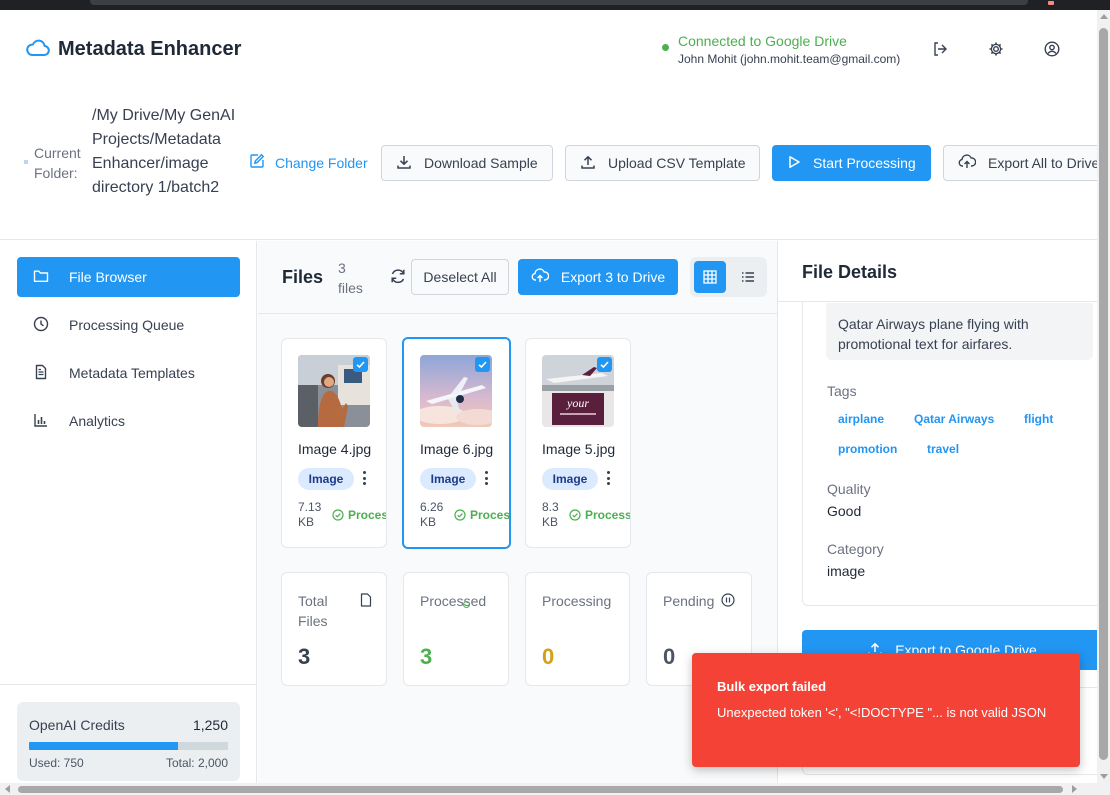 Image resolution: width=1110 pixels, height=795 pixels. I want to click on tag-chip: airplane, so click(861, 419).